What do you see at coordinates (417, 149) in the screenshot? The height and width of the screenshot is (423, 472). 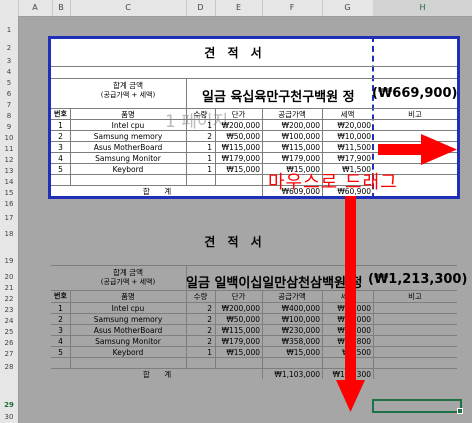 I see `arrow-right-icon` at bounding box center [417, 149].